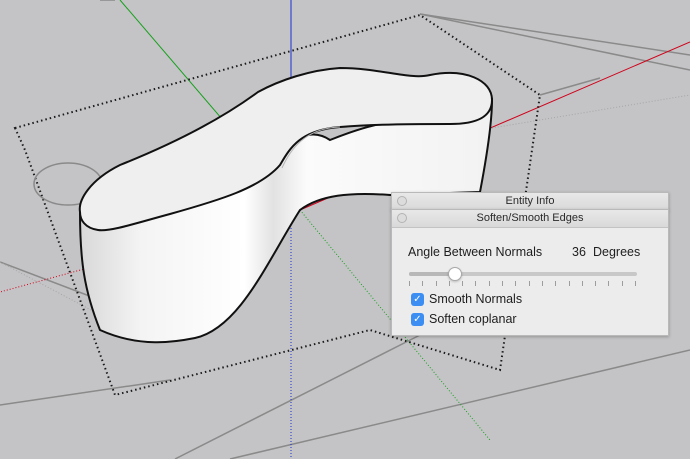 The width and height of the screenshot is (690, 459). I want to click on smooth-normals-label: Smooth Normals, so click(476, 299).